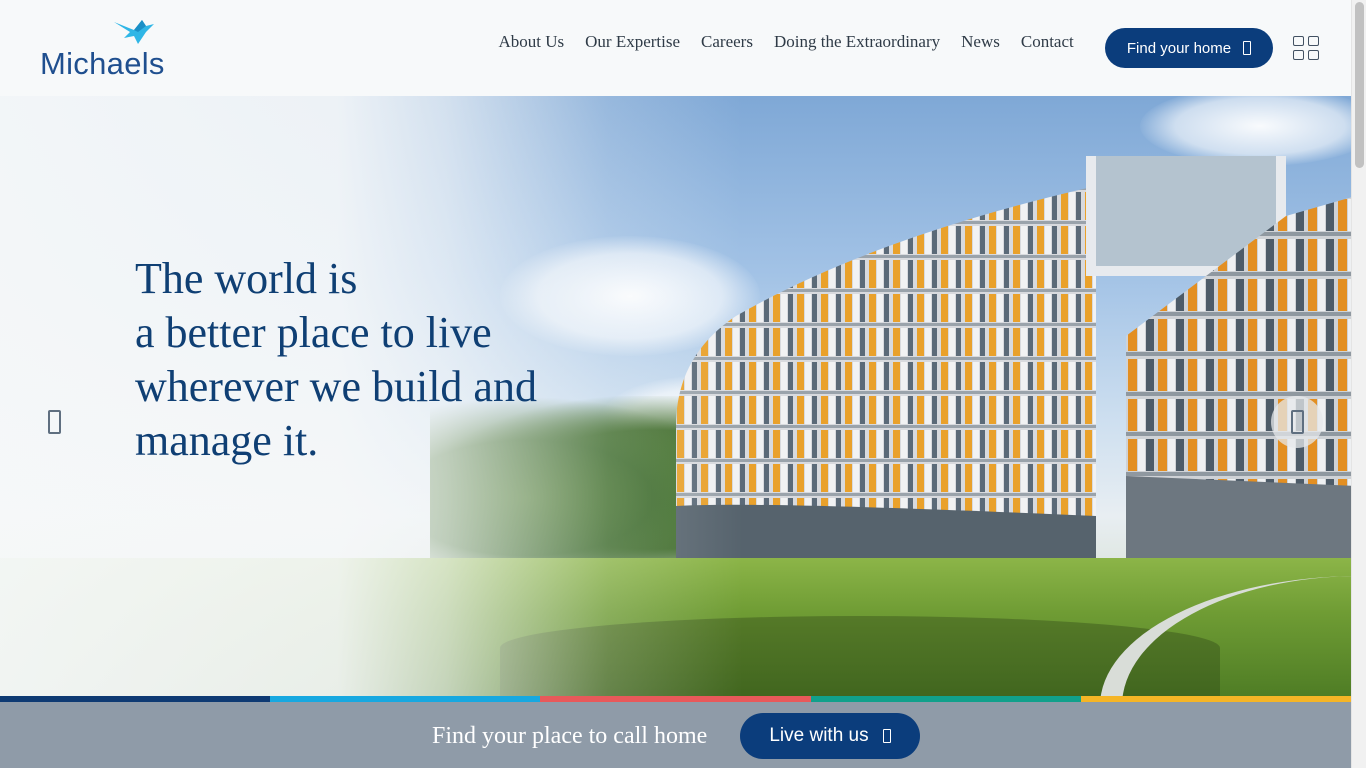 The image size is (1366, 768). I want to click on chevron-left-icon, so click(54, 422).